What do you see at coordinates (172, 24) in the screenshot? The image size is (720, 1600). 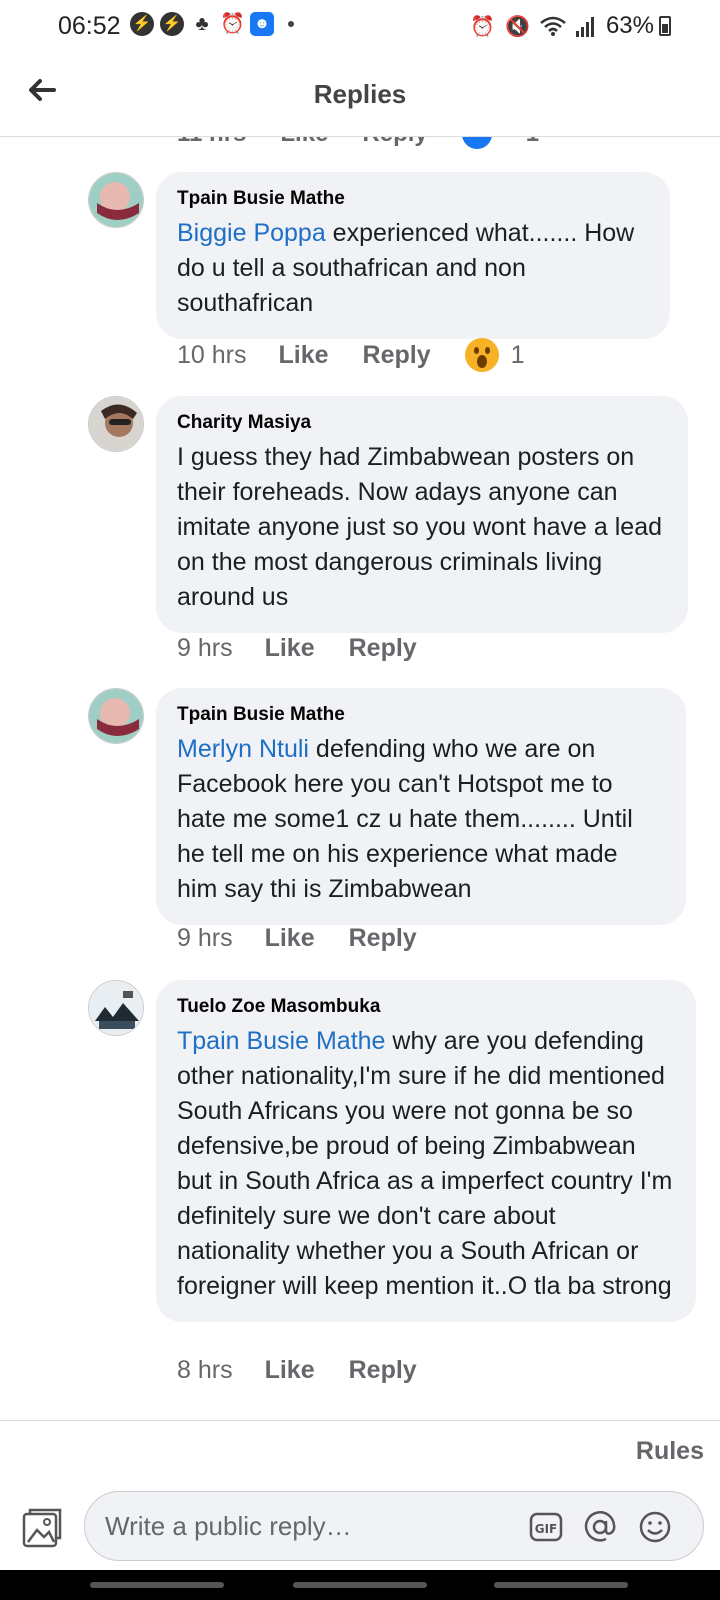 I see `lightning-app-icon-2: ⚡` at bounding box center [172, 24].